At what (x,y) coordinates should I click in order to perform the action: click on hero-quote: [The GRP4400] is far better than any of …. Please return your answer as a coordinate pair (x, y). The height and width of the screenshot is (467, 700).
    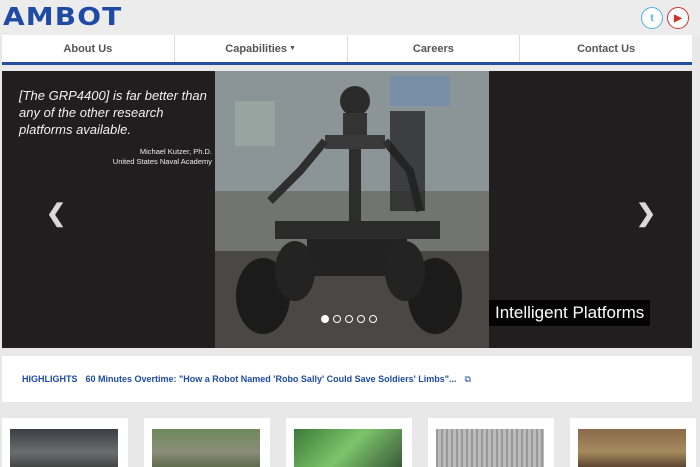
    Looking at the image, I should click on (113, 112).